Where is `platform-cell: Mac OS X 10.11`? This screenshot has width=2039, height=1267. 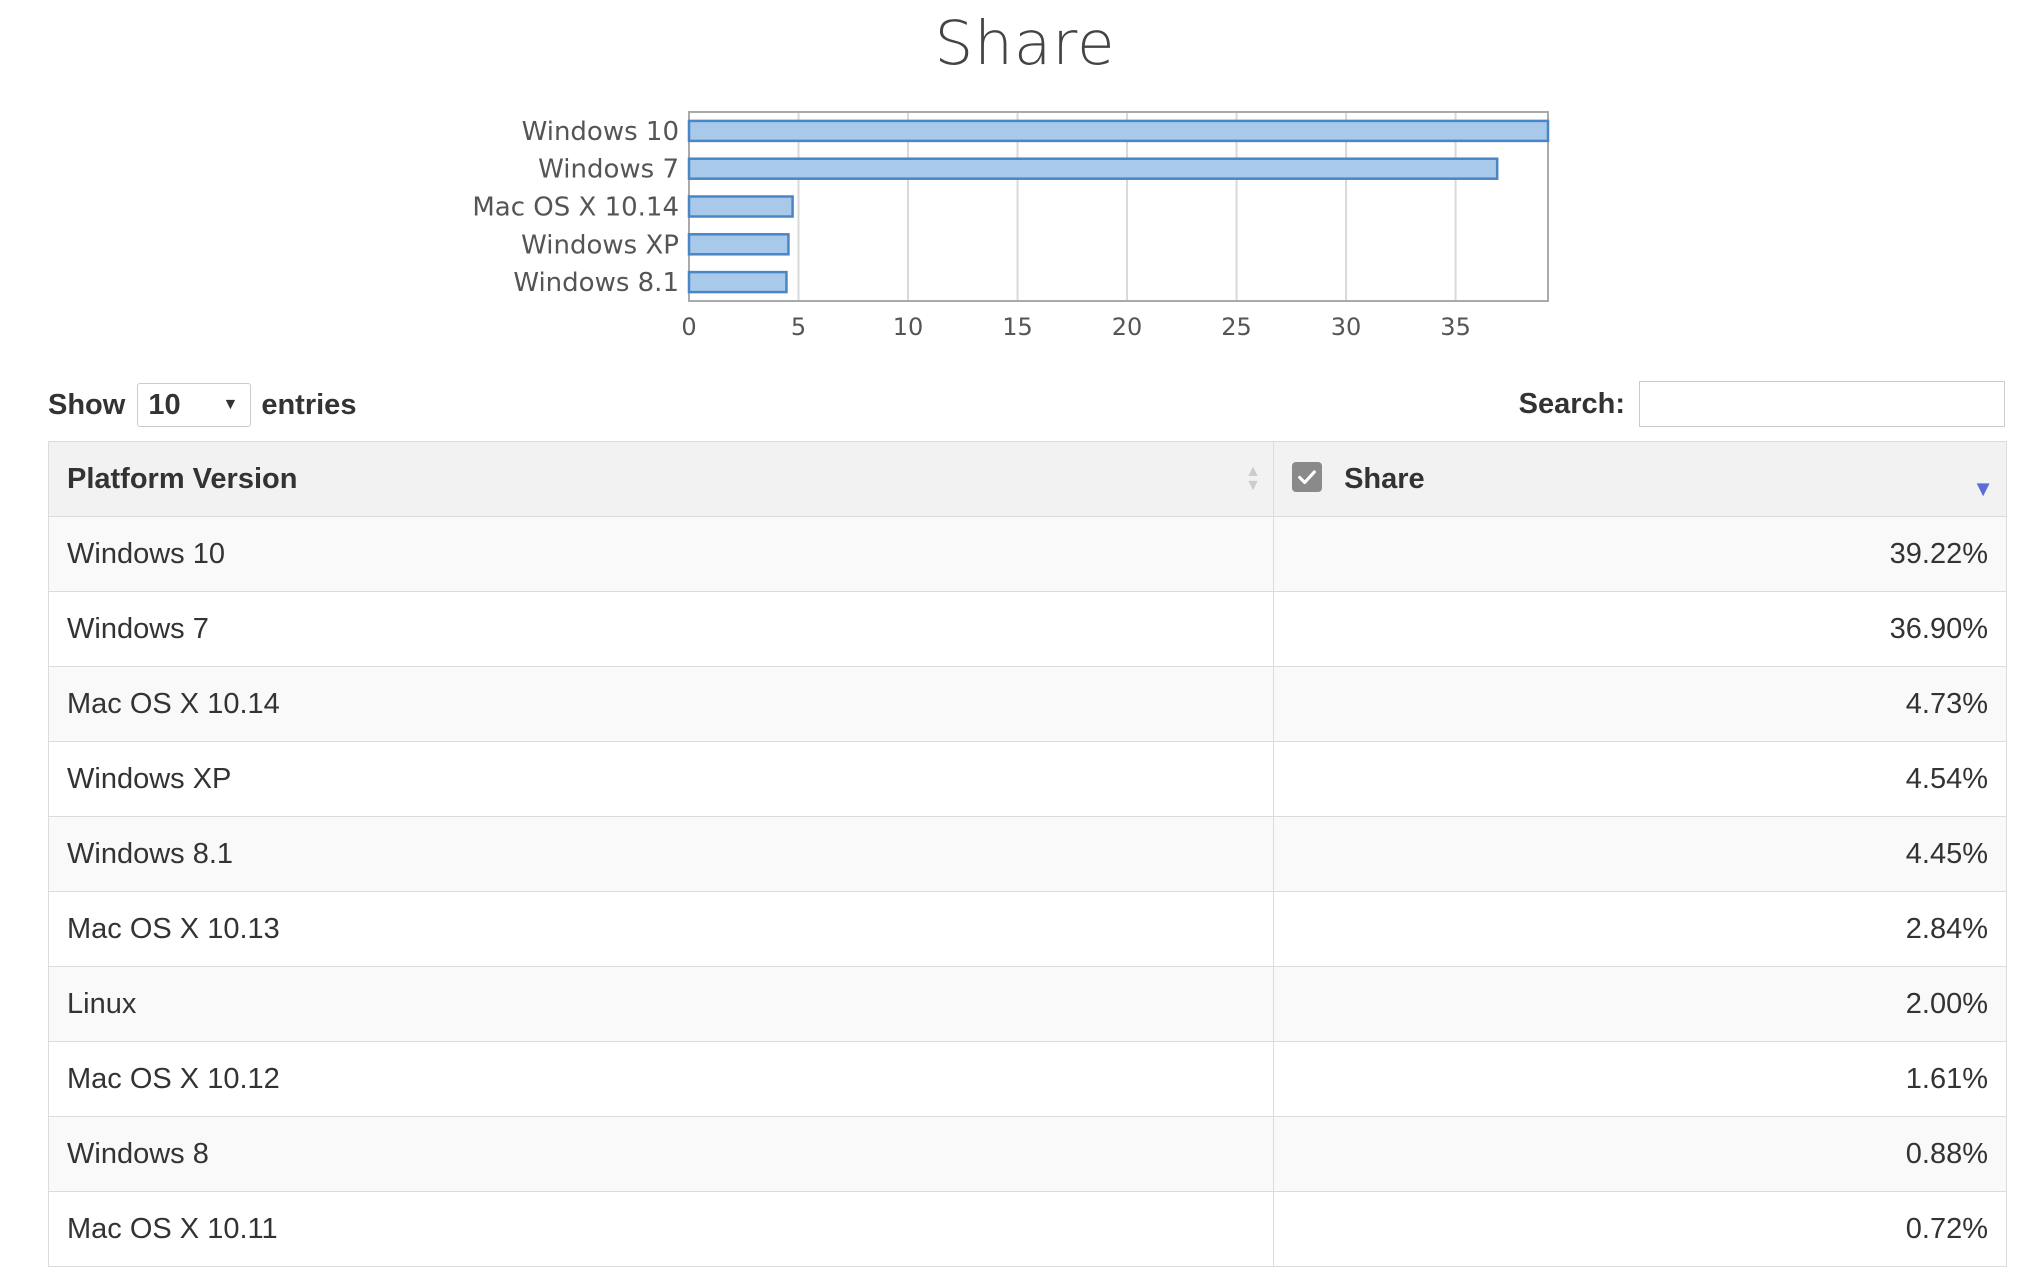
platform-cell: Mac OS X 10.11 is located at coordinates (661, 1229).